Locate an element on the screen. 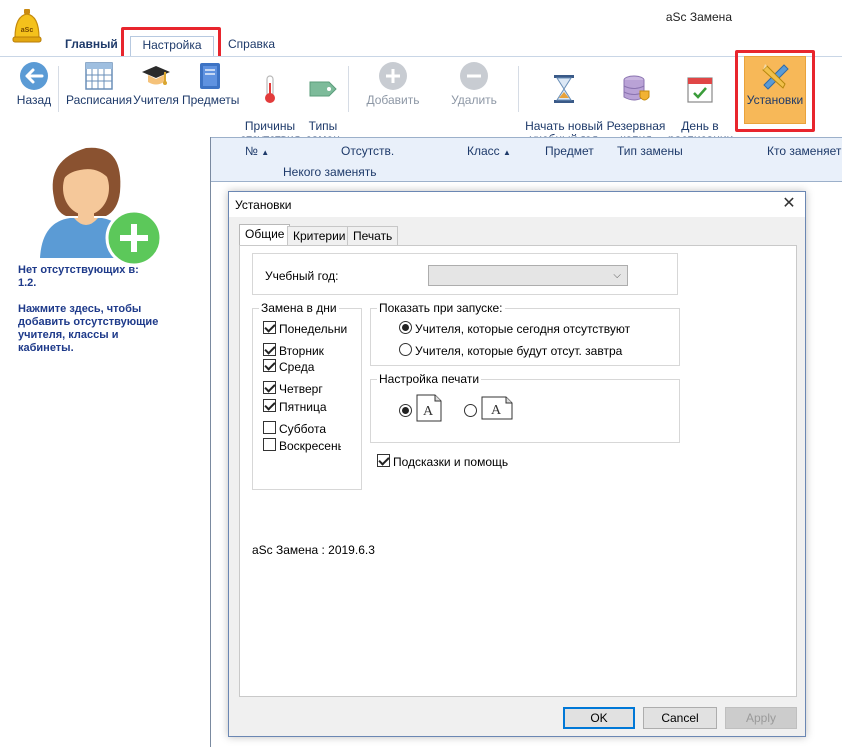 This screenshot has width=842, height=747. tab-general: Общие is located at coordinates (265, 235).